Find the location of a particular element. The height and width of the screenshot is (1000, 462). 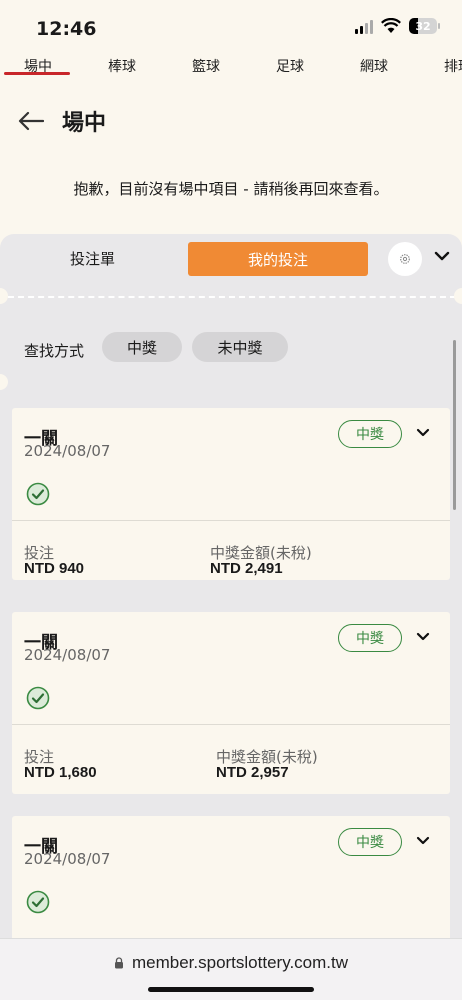

url-content: member.sportslottery.com.tw is located at coordinates (231, 963).